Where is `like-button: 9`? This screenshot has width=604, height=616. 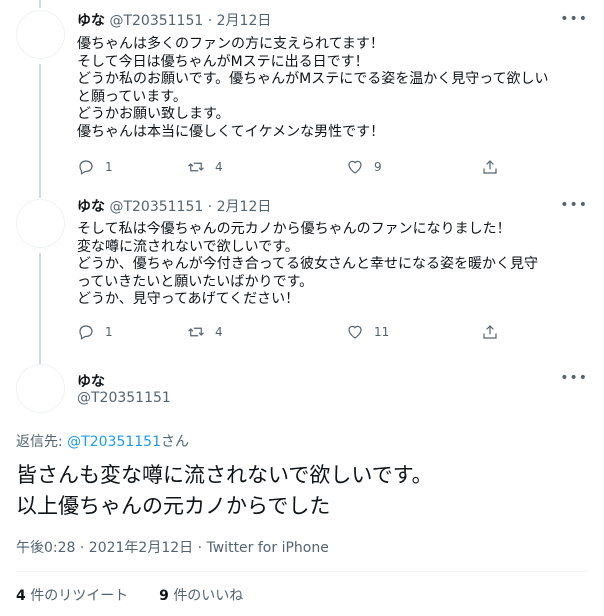
like-button: 9 is located at coordinates (364, 167).